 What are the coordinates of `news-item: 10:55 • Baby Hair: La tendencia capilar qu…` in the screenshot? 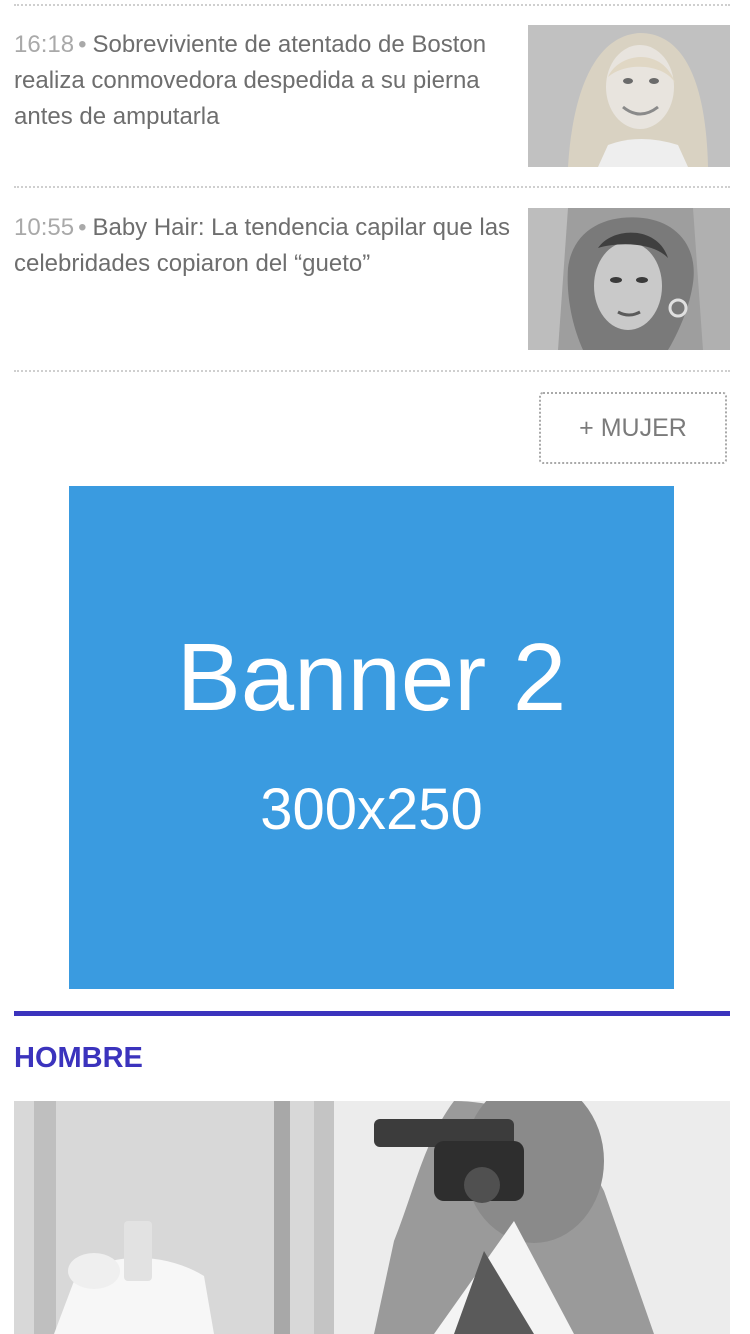 It's located at (372, 279).